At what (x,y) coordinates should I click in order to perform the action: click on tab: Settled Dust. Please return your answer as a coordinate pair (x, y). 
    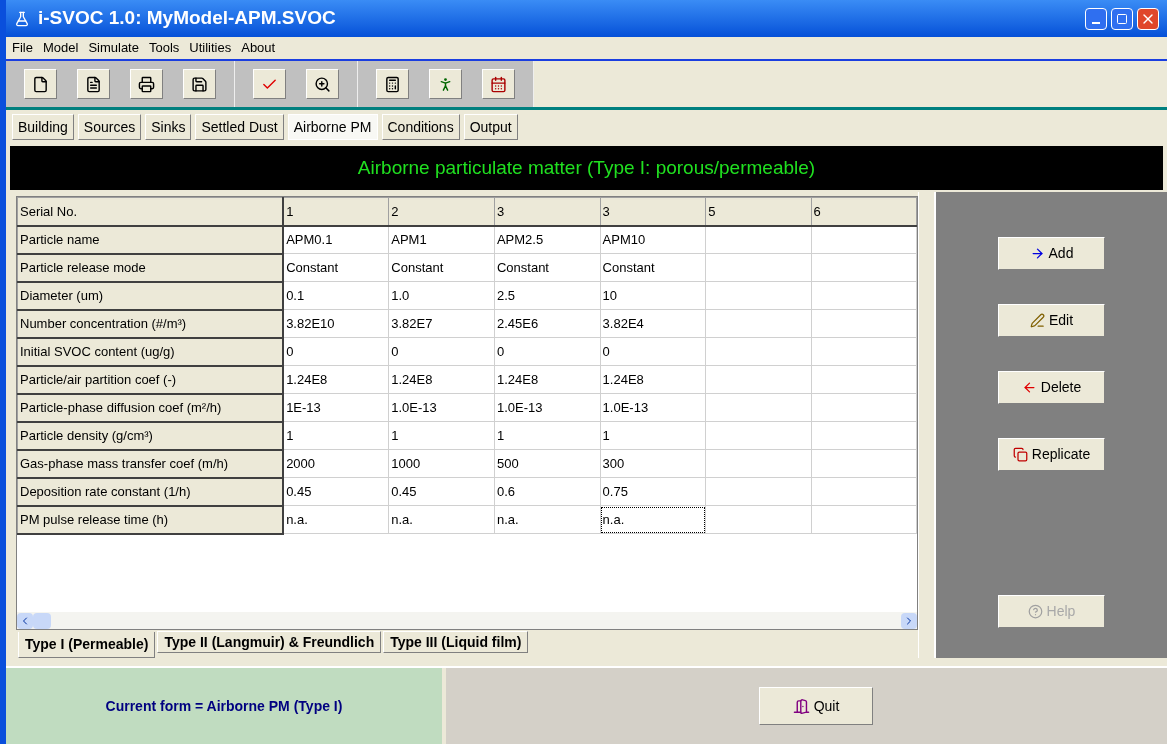
    Looking at the image, I should click on (239, 127).